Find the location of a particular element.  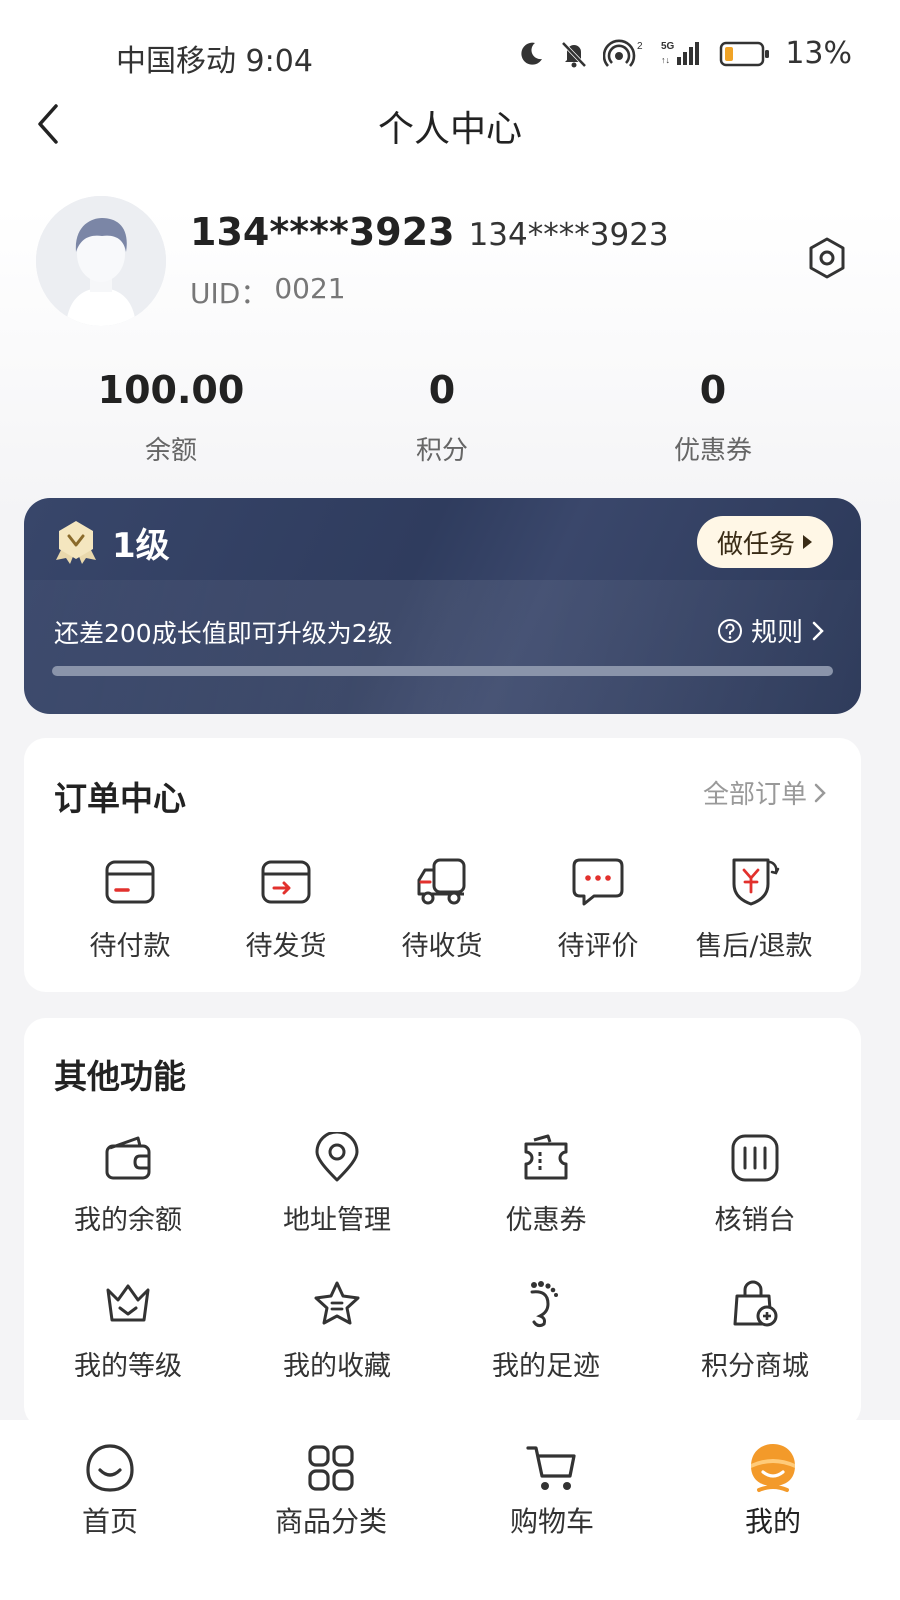

function-item-label: 地址管理 is located at coordinates (337, 1220).